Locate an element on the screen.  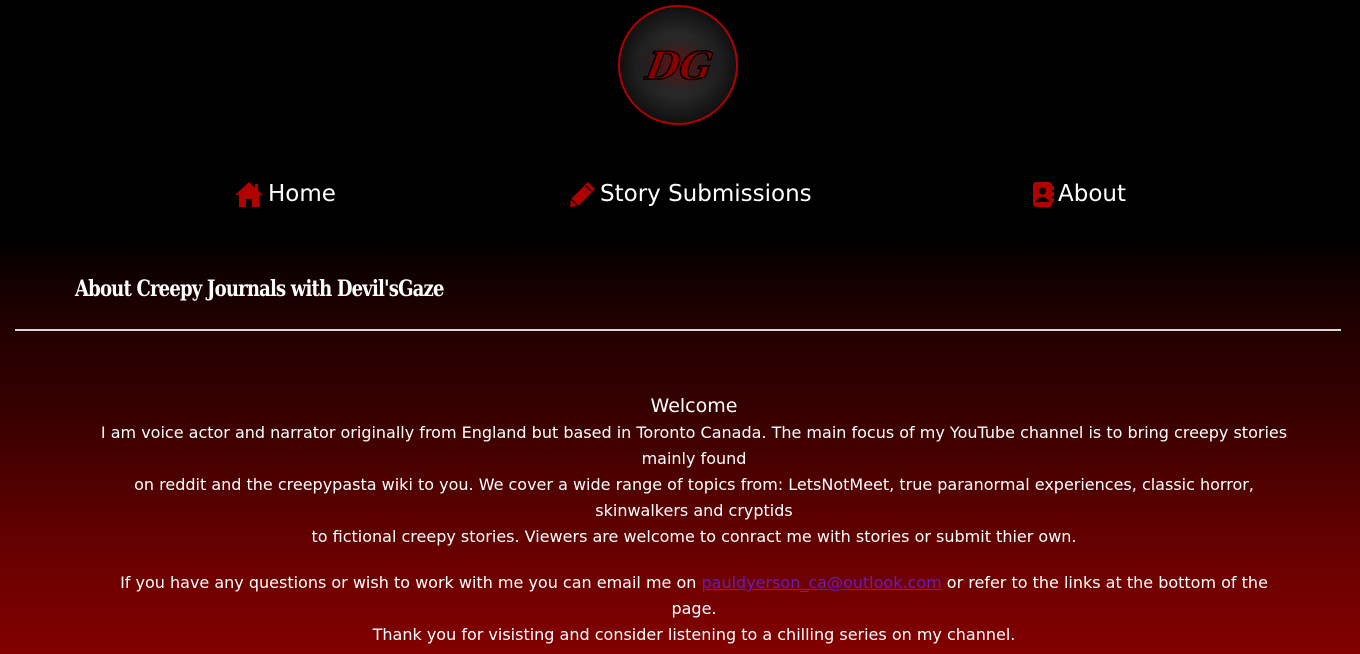
nav-home-label: Home is located at coordinates (302, 194).